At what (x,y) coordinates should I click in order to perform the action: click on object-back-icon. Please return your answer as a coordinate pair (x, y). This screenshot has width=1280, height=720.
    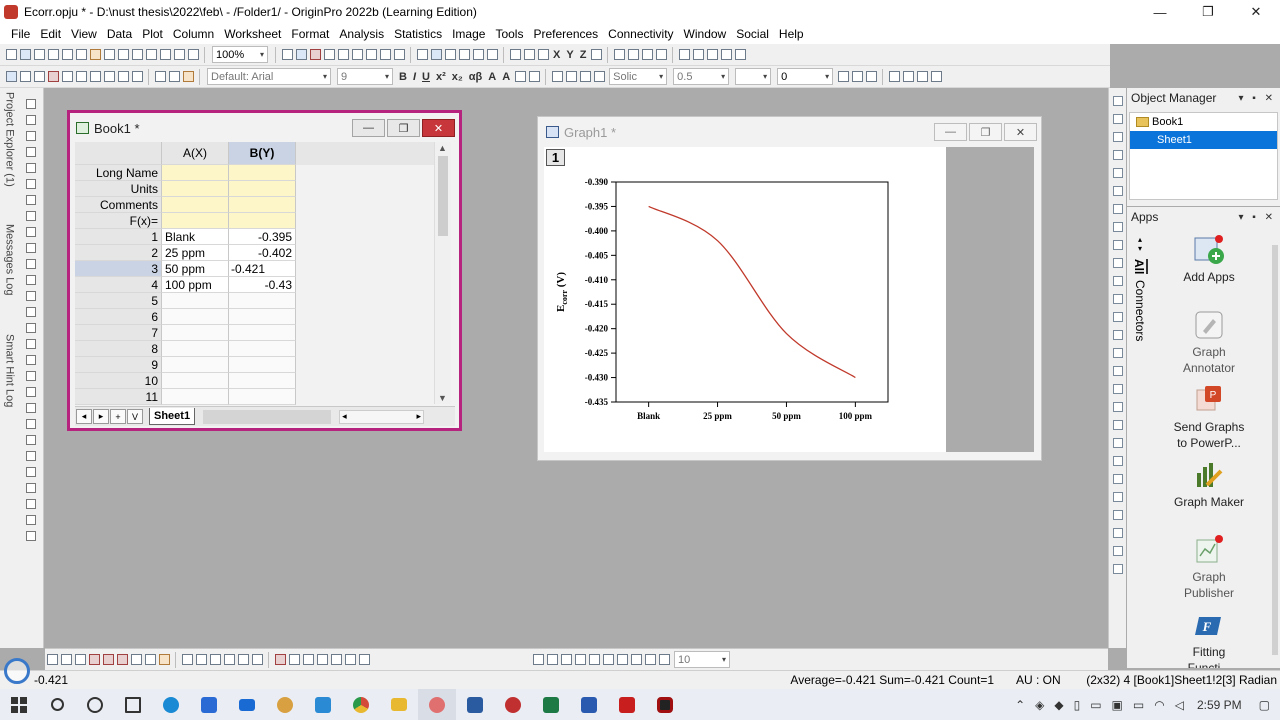
    Looking at the image, I should click on (664, 659).